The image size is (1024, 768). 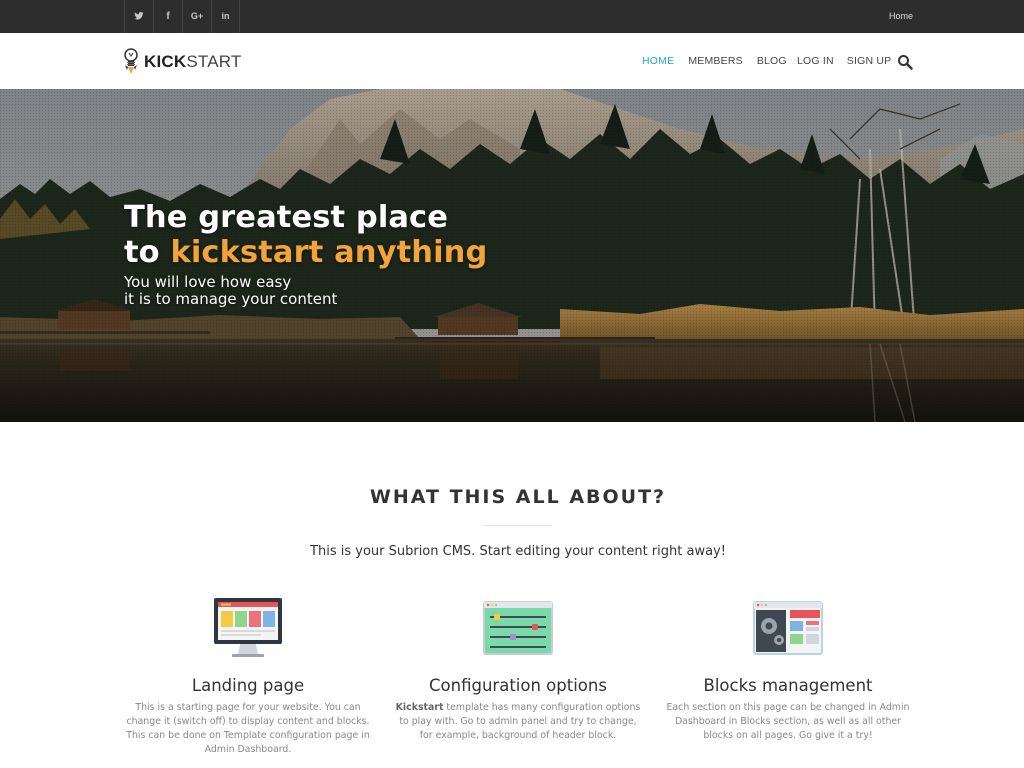 I want to click on search-icon, so click(x=905, y=62).